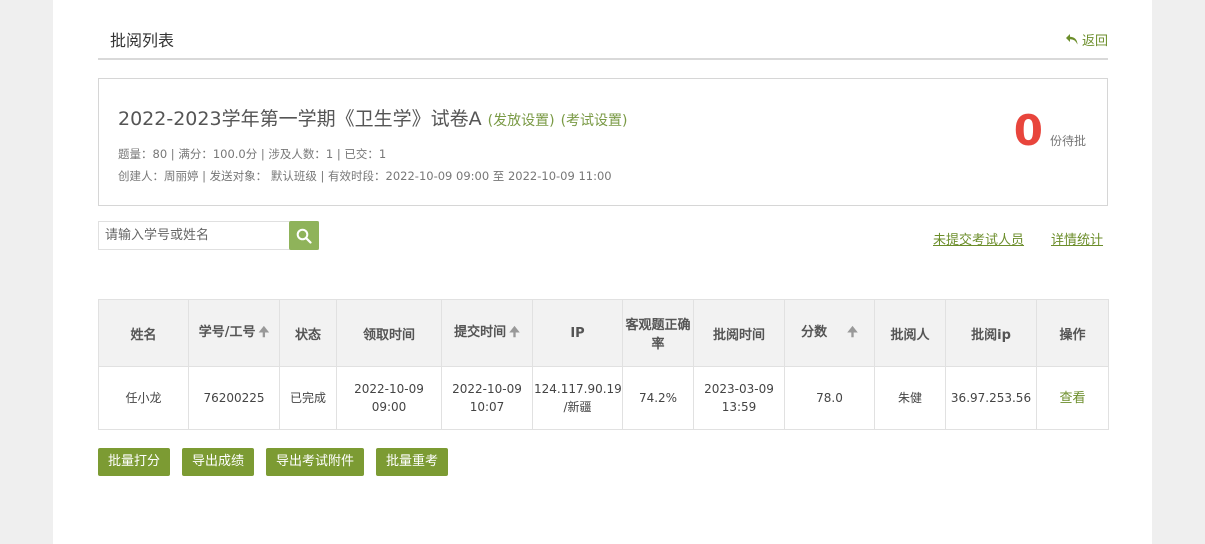 The height and width of the screenshot is (544, 1205). I want to click on cell-receive-time: 2022-10-09 09:00, so click(389, 398).